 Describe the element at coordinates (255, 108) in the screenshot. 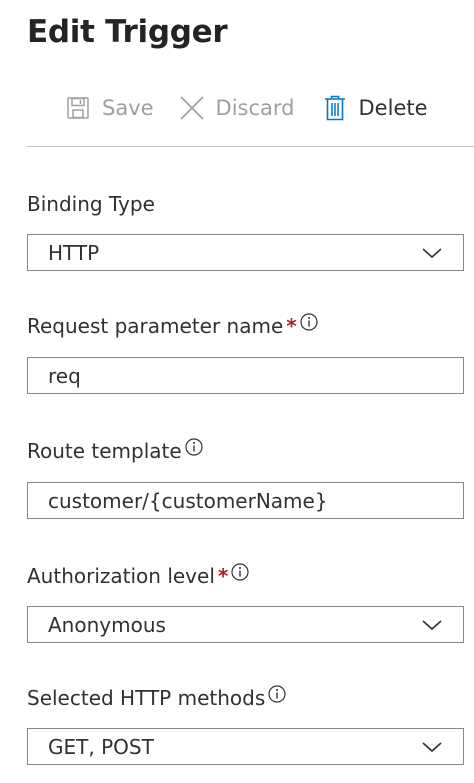

I see `discard-label: Discard` at that location.